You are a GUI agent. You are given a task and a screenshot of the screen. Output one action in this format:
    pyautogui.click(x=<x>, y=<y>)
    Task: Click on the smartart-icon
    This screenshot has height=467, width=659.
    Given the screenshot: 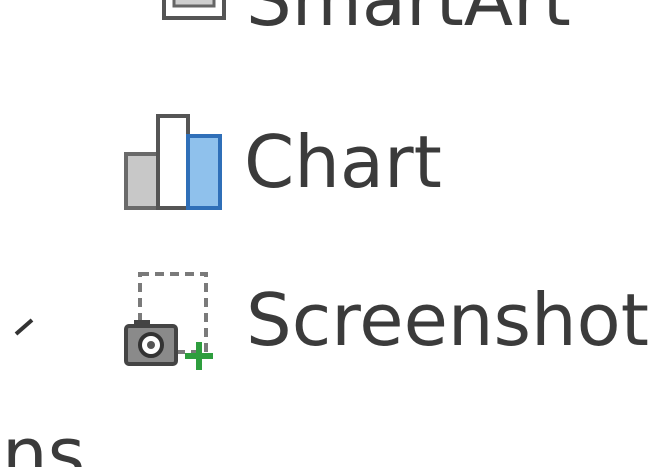 What is the action you would take?
    pyautogui.click(x=178, y=21)
    